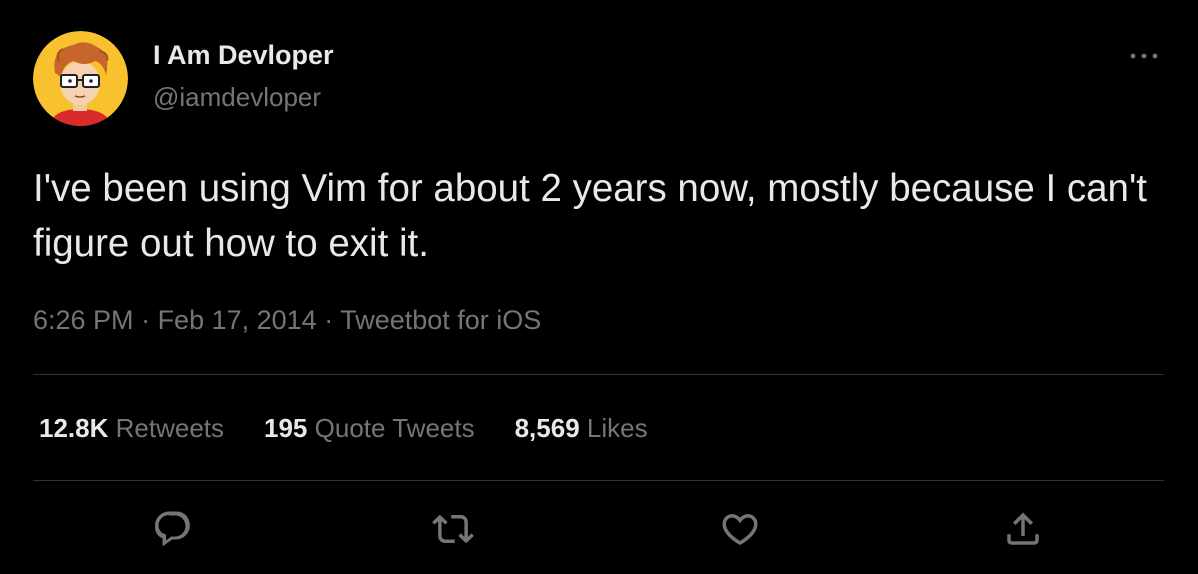  Describe the element at coordinates (237, 97) in the screenshot. I see `author-handle: @iamdevloper` at that location.